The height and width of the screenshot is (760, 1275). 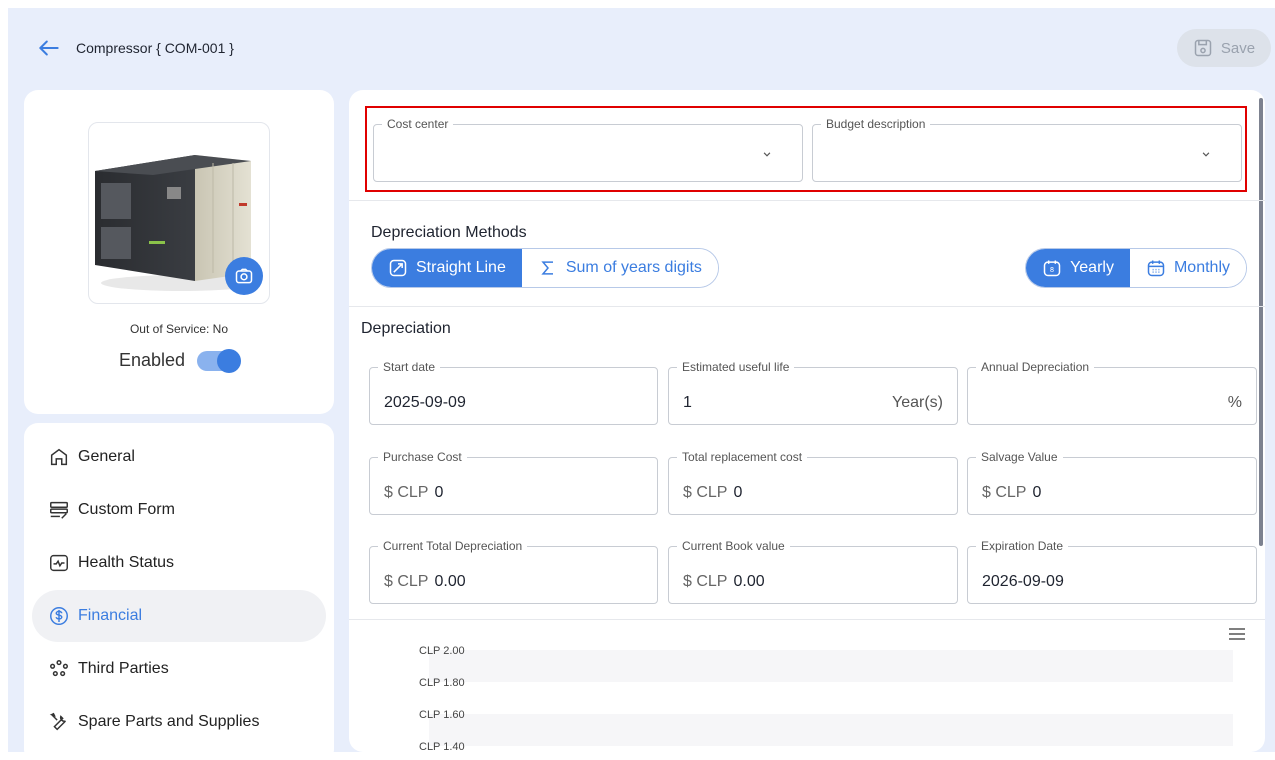 What do you see at coordinates (406, 328) in the screenshot?
I see `depreciation-title: Depreciation` at bounding box center [406, 328].